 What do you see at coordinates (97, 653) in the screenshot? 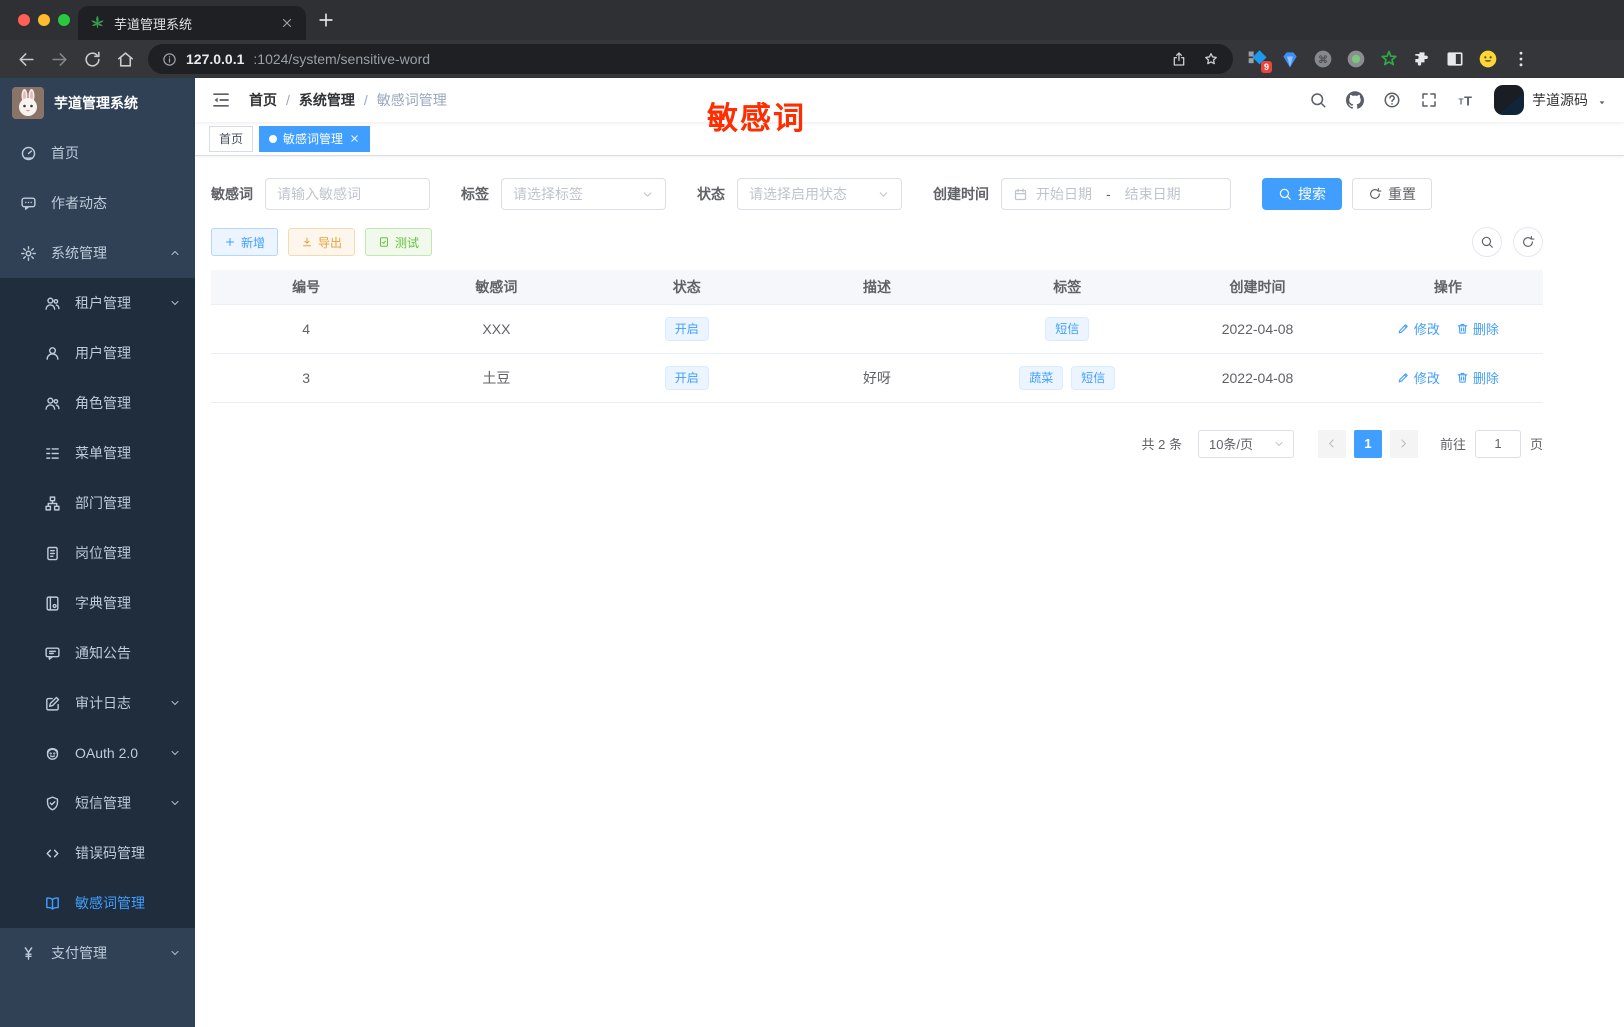
I see `sidebar-item: 通知公告` at bounding box center [97, 653].